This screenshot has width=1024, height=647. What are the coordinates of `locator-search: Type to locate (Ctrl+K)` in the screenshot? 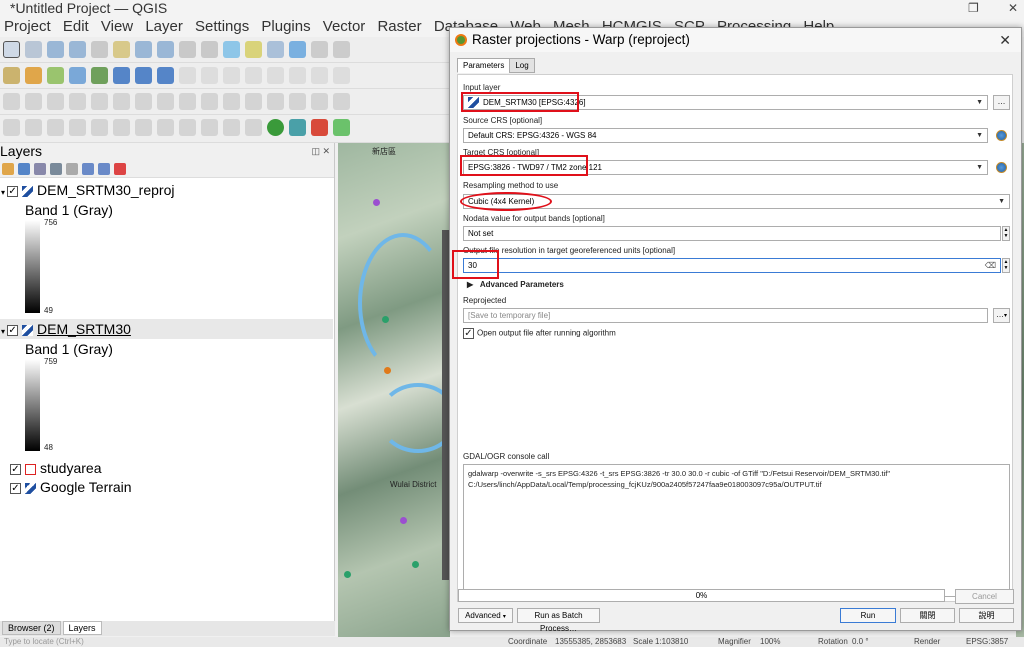 It's located at (44, 641).